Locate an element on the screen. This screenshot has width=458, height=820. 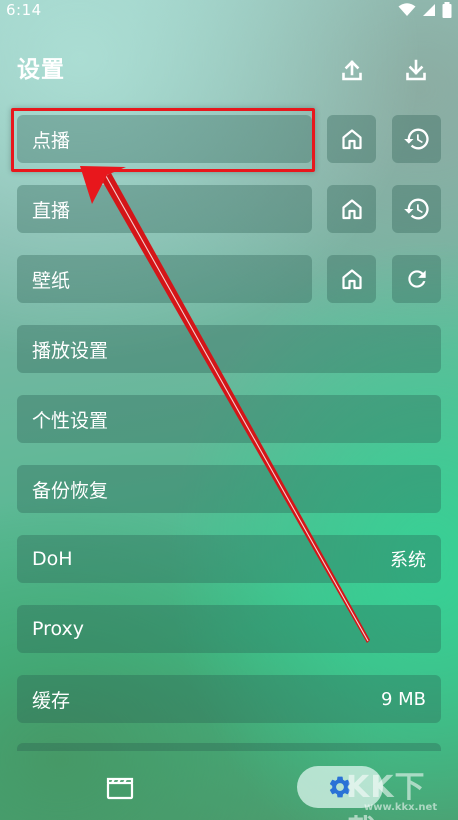
clapperboard-icon is located at coordinates (120, 788).